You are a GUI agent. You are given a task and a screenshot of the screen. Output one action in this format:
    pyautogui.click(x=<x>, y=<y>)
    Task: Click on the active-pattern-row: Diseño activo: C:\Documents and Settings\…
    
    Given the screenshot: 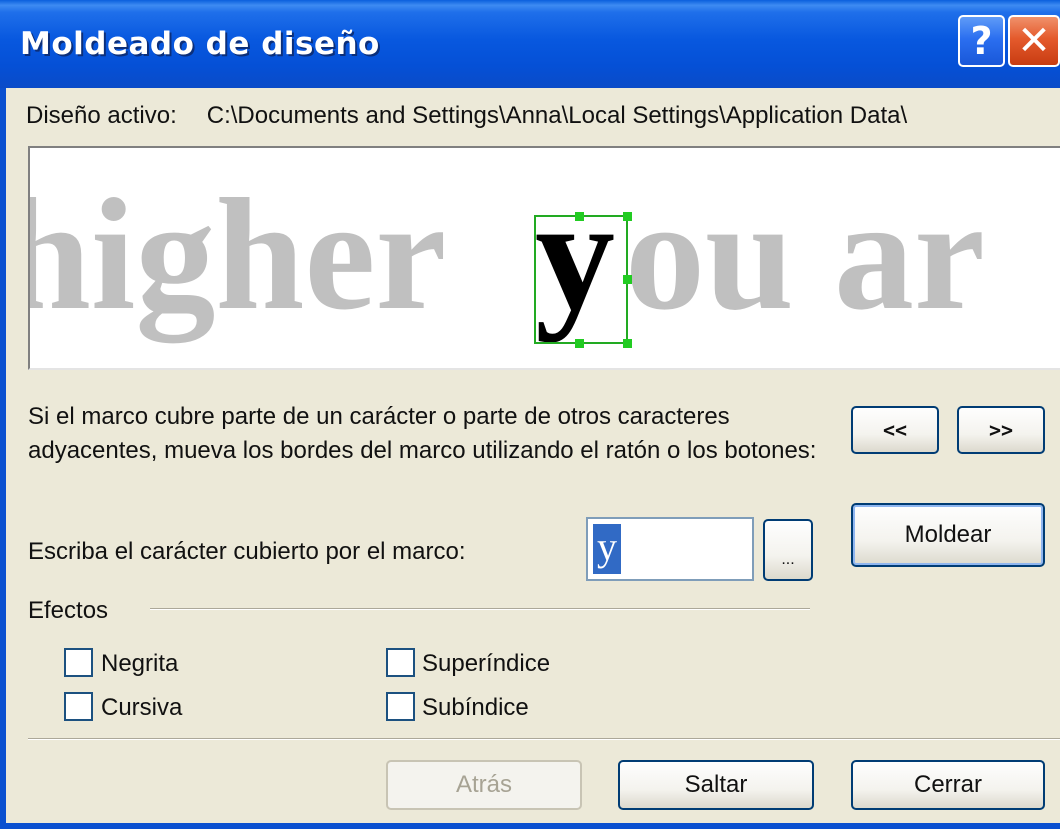 What is the action you would take?
    pyautogui.click(x=466, y=116)
    